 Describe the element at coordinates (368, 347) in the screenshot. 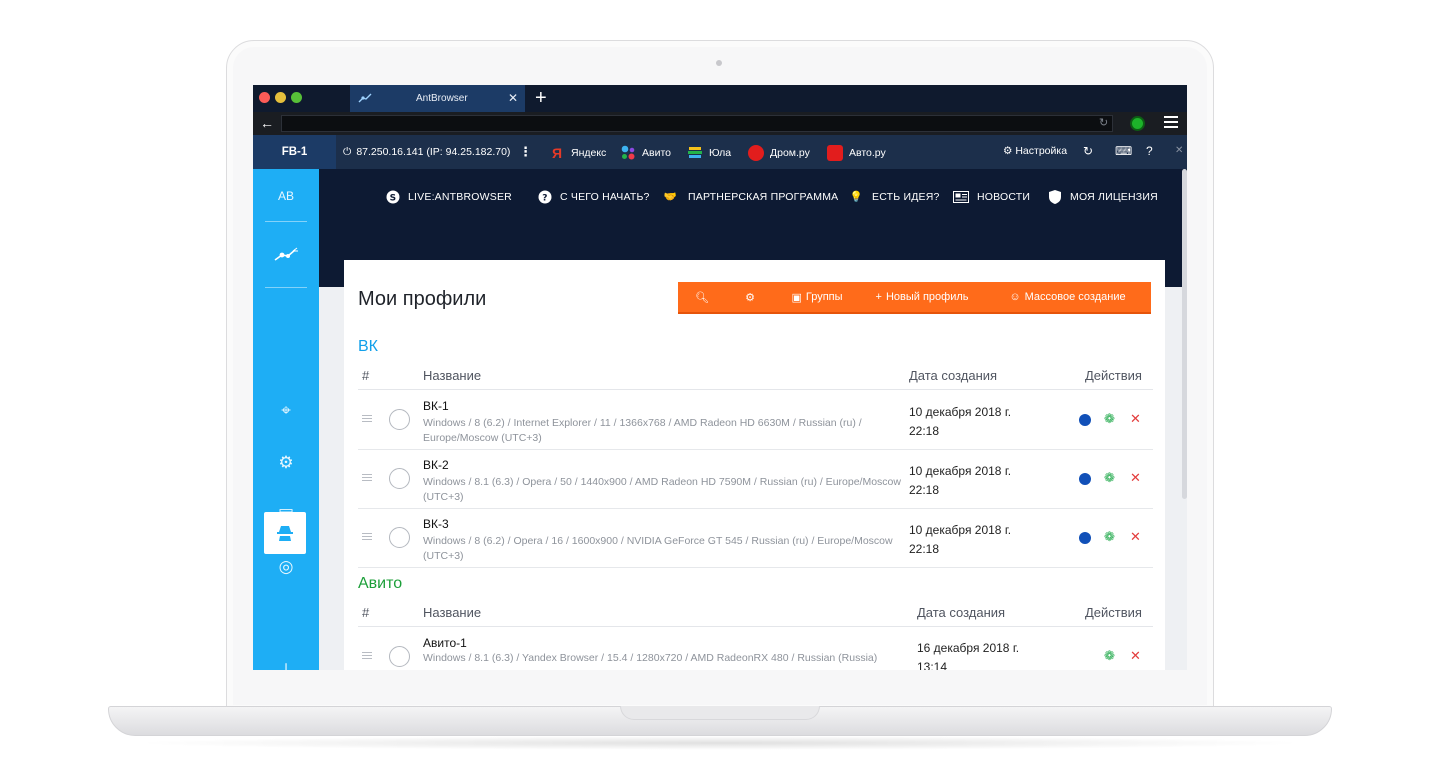

I see `group-title-vk: ВК` at that location.